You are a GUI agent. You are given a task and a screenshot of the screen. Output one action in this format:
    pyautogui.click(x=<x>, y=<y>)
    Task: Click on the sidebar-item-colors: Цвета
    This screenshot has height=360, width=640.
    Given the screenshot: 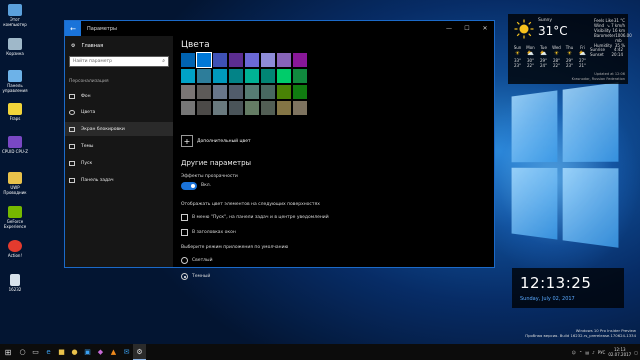 What is the action you would take?
    pyautogui.click(x=119, y=112)
    